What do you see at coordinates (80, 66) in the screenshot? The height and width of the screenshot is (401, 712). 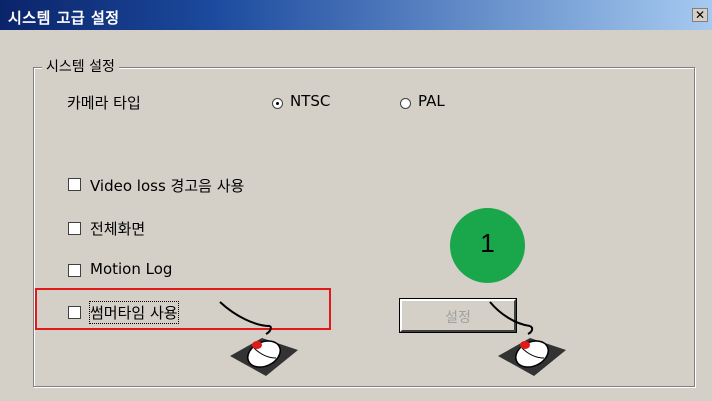 I see `group-label: 시스템 설정` at bounding box center [80, 66].